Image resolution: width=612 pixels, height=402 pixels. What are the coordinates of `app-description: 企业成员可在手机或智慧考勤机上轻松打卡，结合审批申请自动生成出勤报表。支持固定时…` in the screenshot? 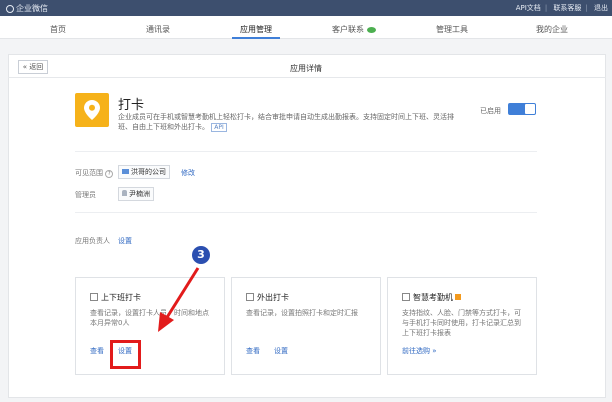 It's located at (286, 122).